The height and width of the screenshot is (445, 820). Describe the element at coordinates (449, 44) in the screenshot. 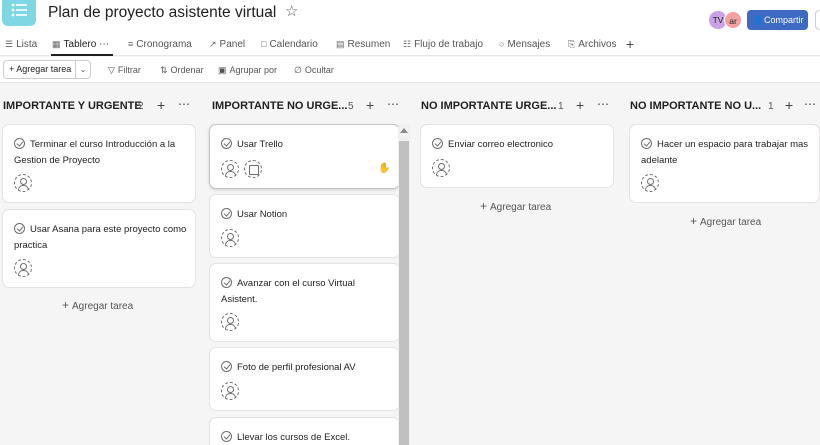

I see `tab-label: Flujo de trabajo` at that location.